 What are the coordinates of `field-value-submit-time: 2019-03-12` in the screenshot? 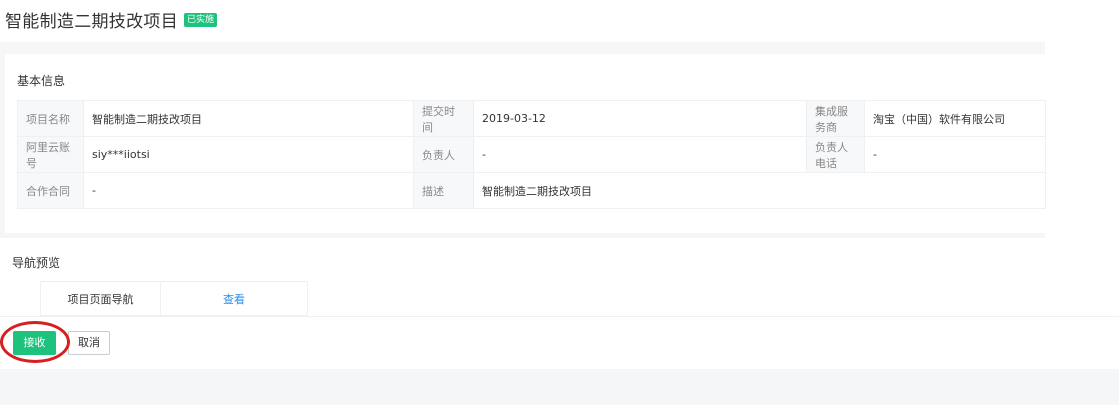 It's located at (640, 118).